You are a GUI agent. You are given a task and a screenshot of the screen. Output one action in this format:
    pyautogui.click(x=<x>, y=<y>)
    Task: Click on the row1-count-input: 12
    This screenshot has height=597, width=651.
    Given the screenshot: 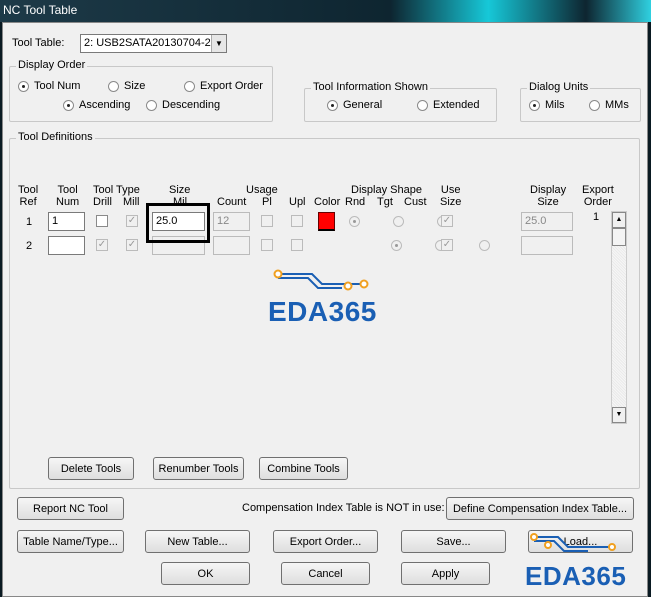 What is the action you would take?
    pyautogui.click(x=231, y=221)
    